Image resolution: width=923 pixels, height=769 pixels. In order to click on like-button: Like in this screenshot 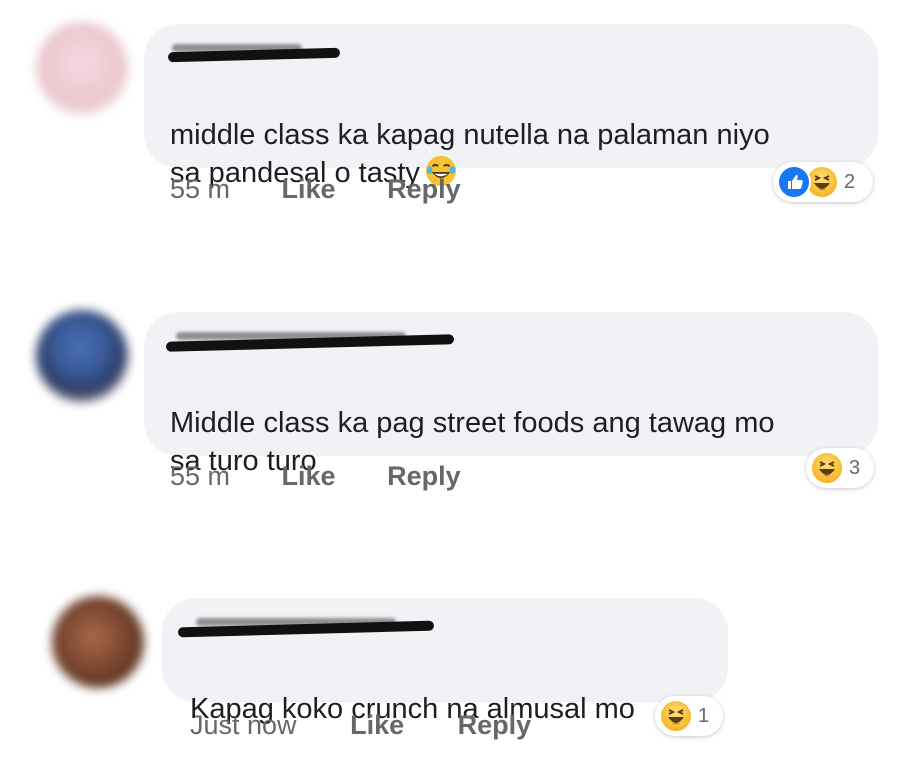, I will do `click(377, 725)`.